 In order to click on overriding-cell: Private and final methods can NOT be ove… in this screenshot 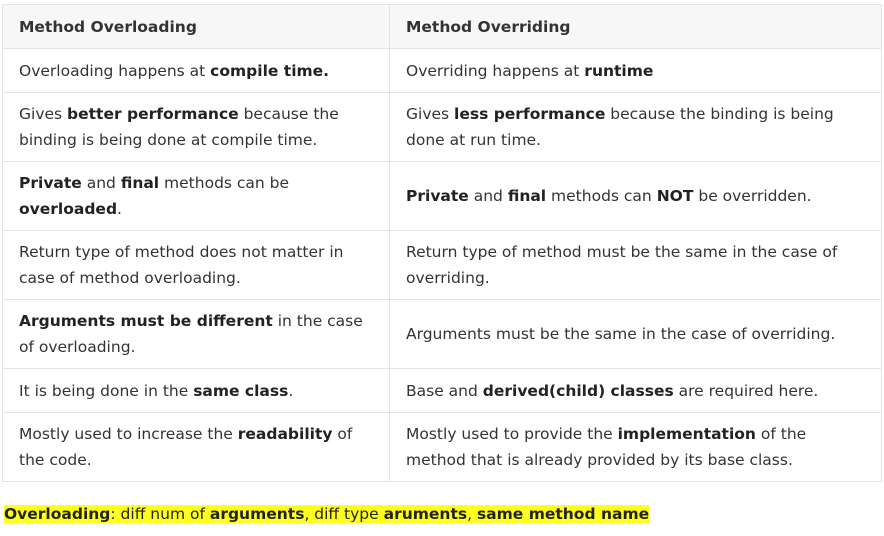, I will do `click(635, 196)`.